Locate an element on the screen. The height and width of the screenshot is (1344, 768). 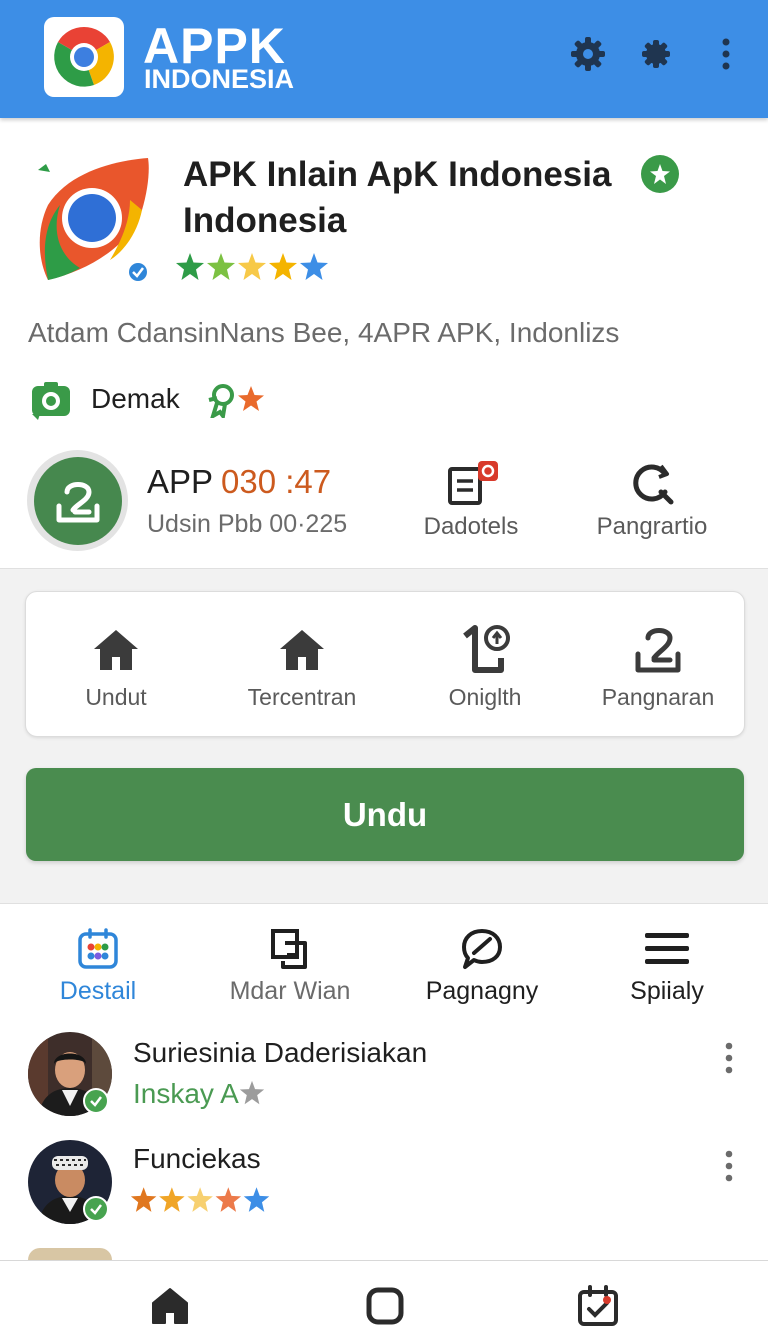
document-icon is located at coordinates (473, 483).